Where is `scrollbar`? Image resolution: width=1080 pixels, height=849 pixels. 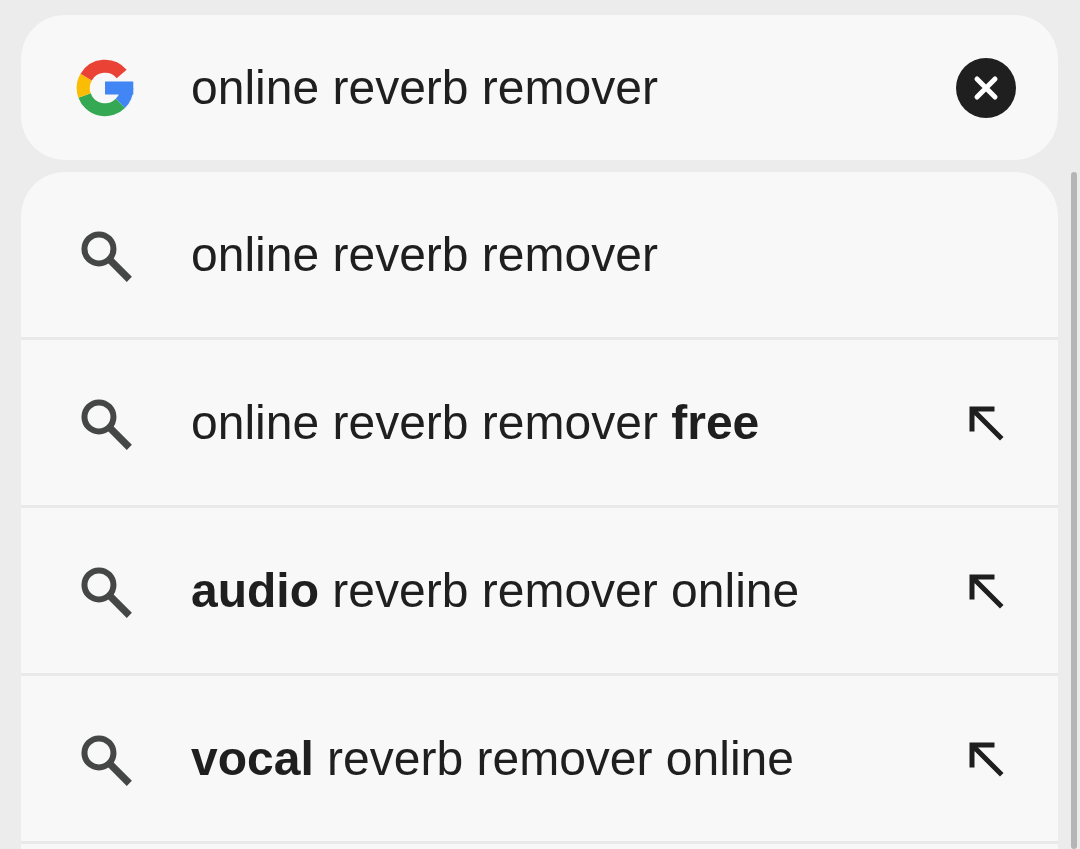 scrollbar is located at coordinates (1074, 510).